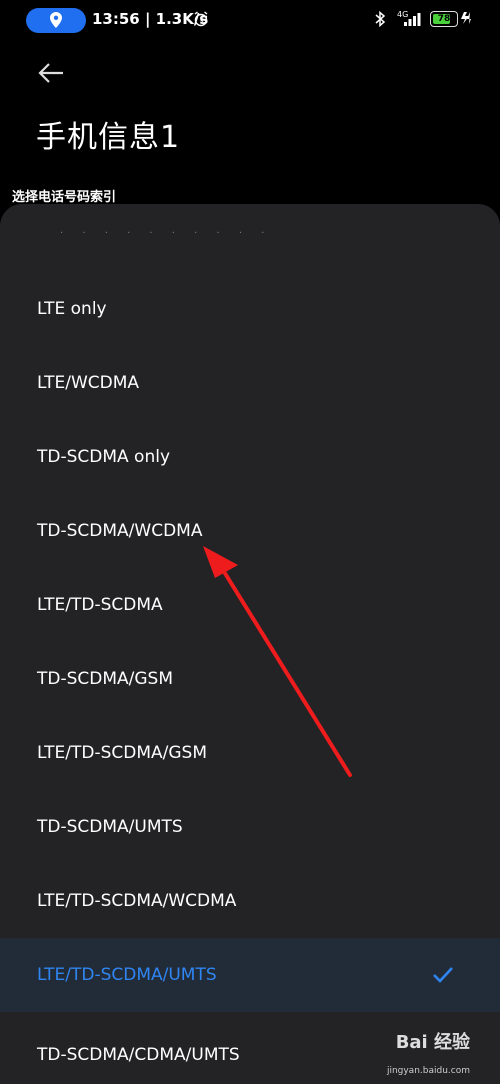  I want to click on option-label: LTE only, so click(72, 309).